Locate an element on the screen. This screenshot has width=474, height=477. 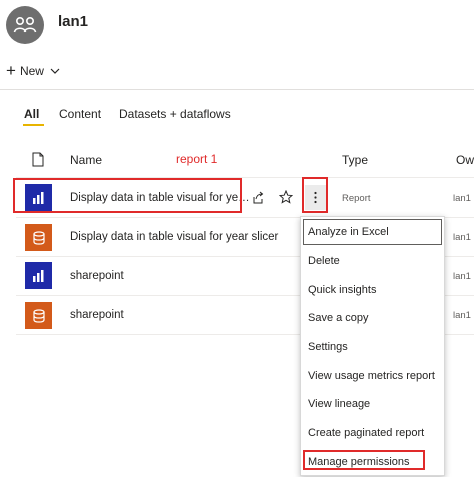
menu-item-view-usage-metrics: View usage metrics report is located at coordinates (371, 376).